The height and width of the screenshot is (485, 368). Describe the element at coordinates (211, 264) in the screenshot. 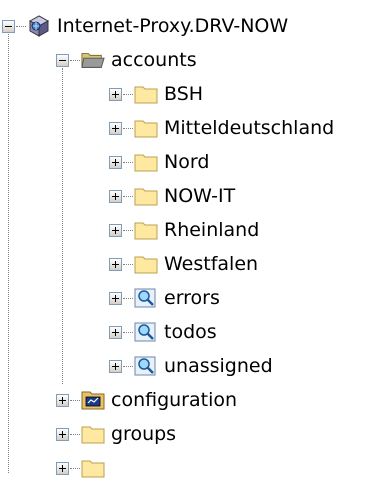

I see `tree-node-label: Westfalen` at that location.